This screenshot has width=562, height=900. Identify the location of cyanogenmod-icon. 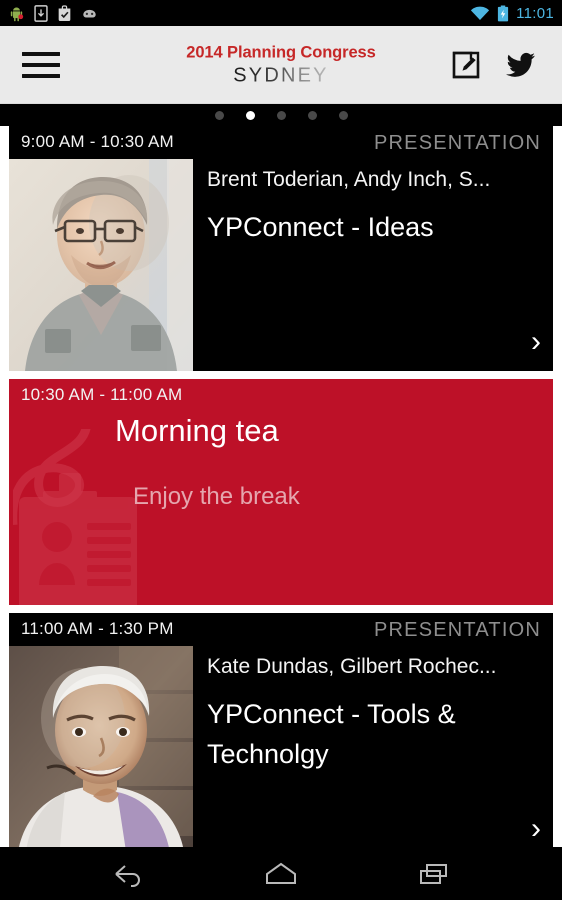
(89, 13).